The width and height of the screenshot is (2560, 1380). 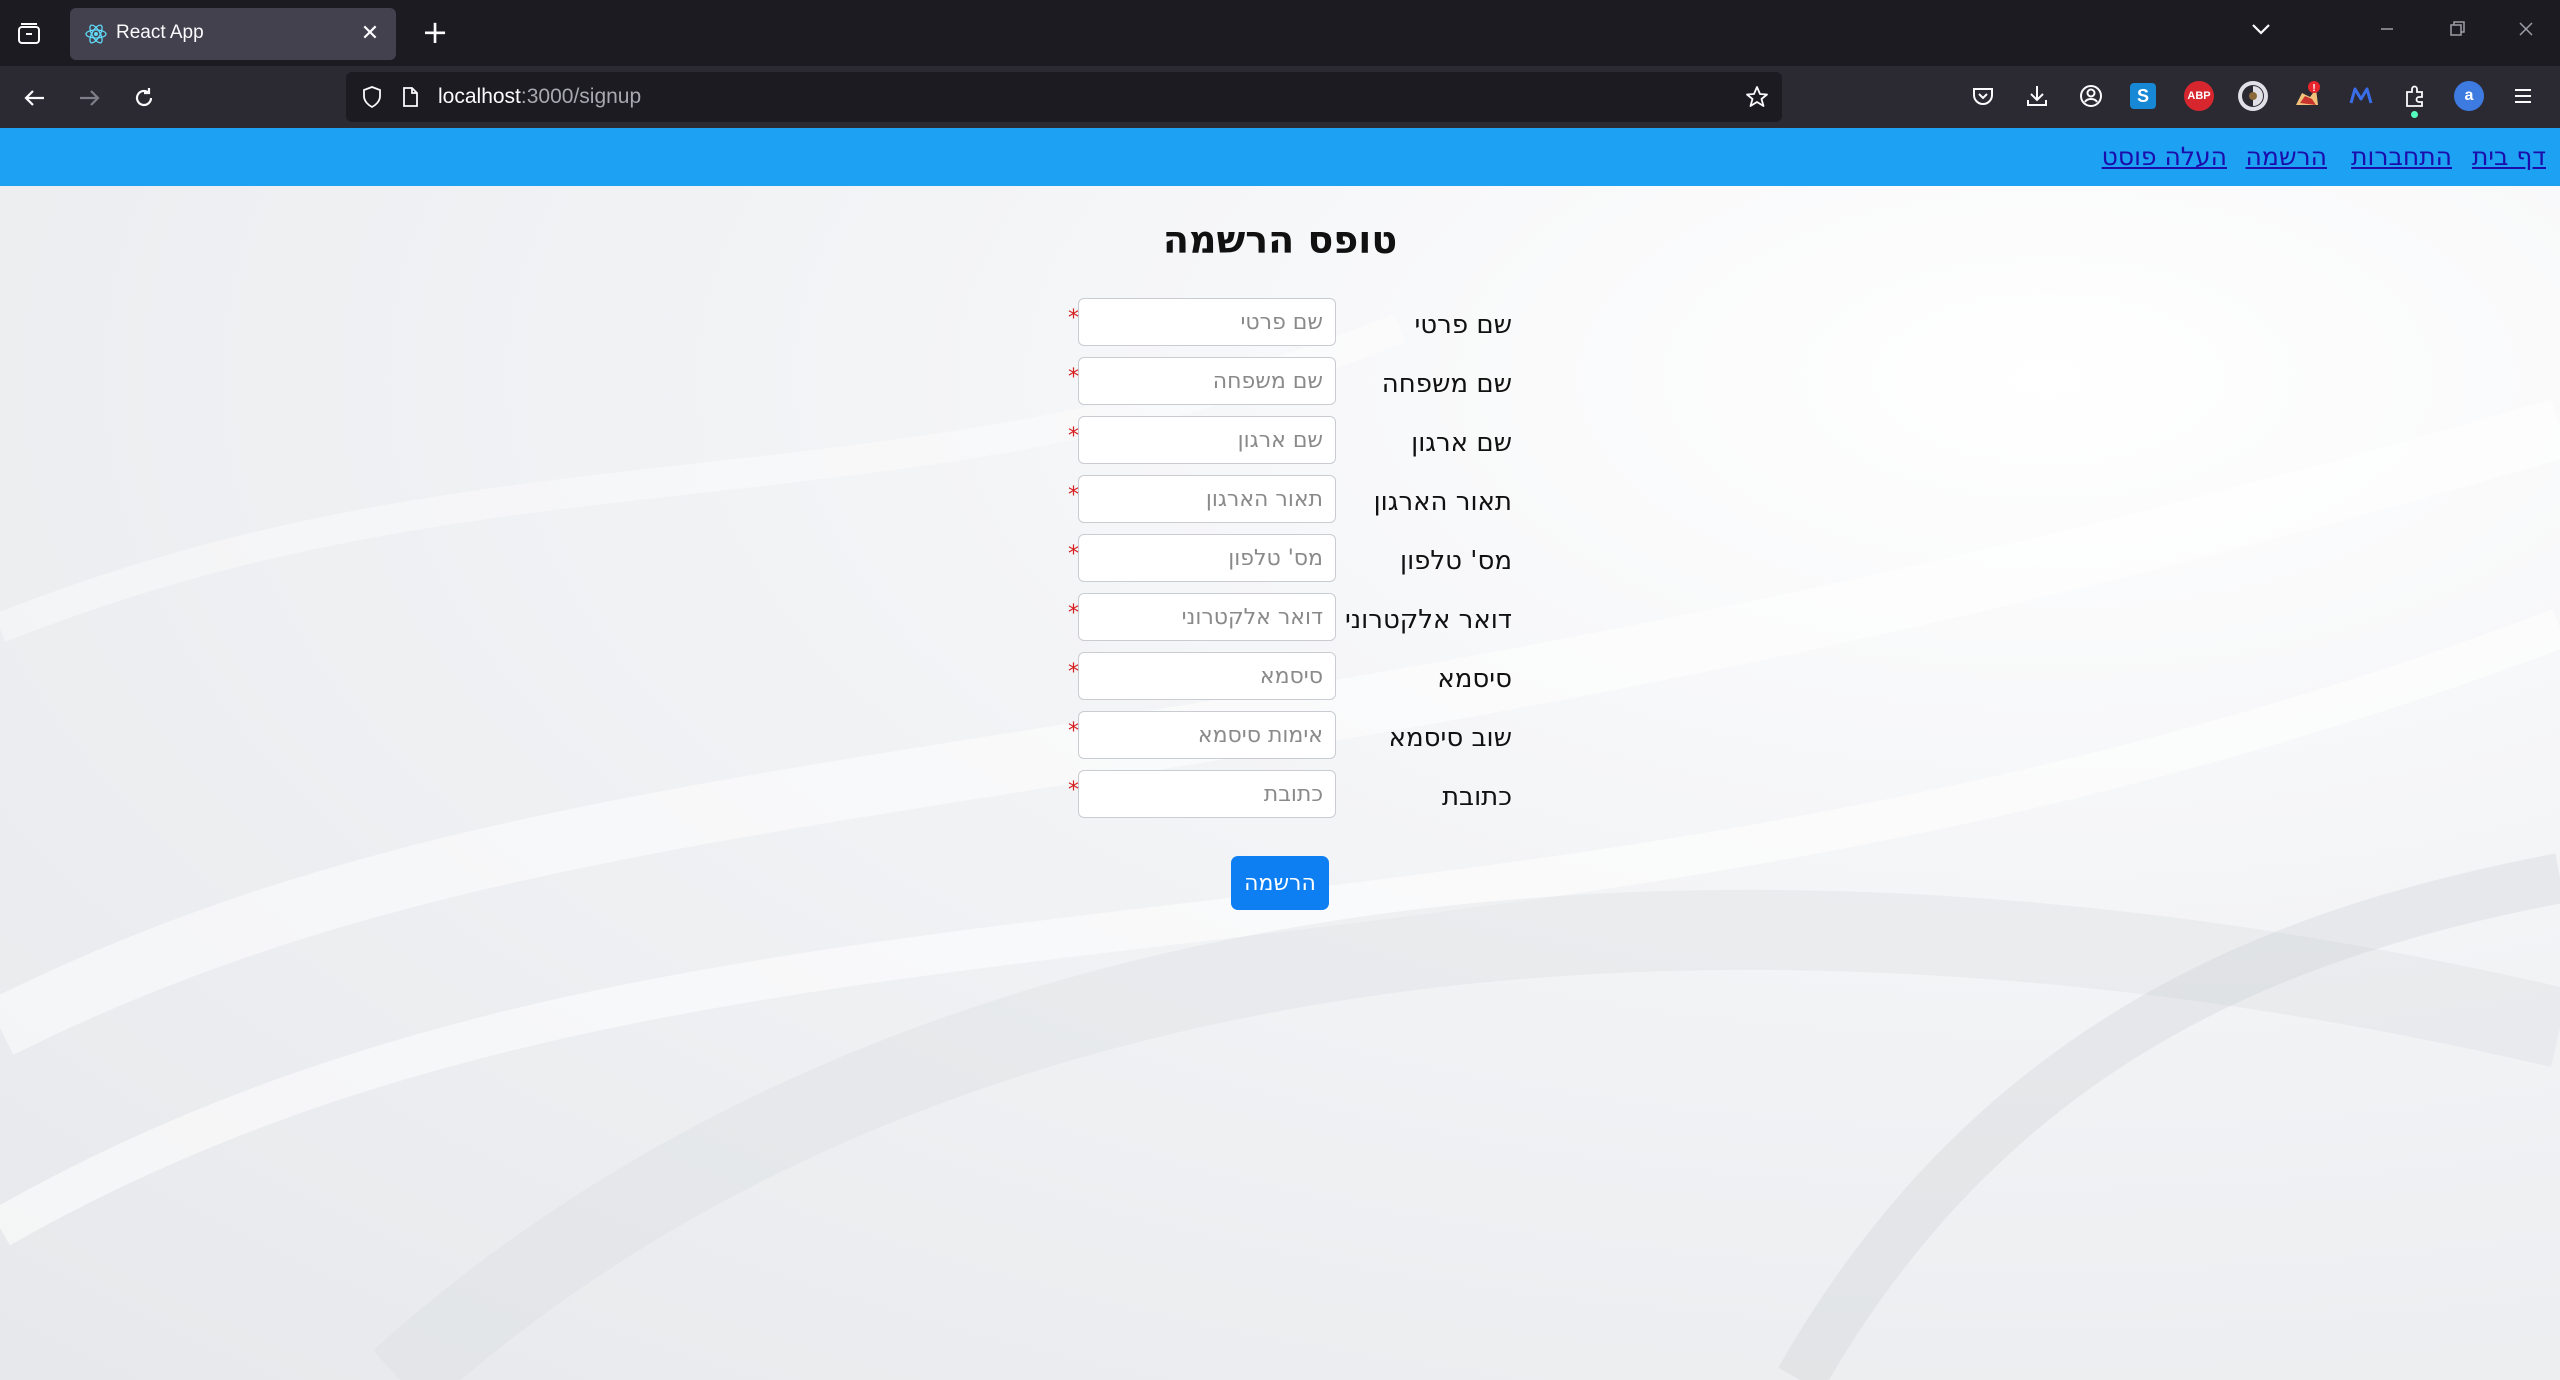 What do you see at coordinates (1064, 97) in the screenshot?
I see `address-bar: localhost:3000/signup` at bounding box center [1064, 97].